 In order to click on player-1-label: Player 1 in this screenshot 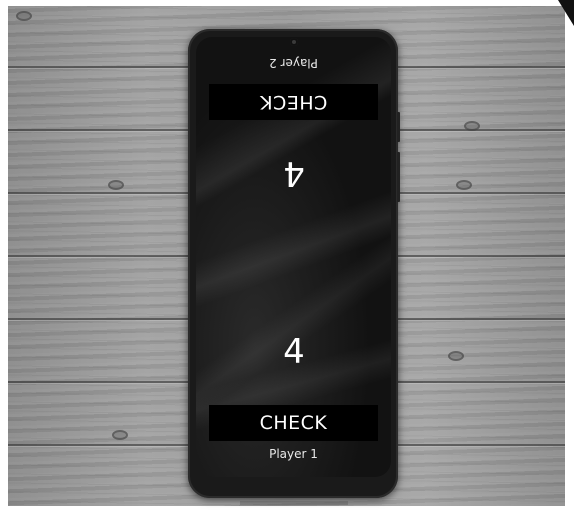, I will do `click(293, 454)`.